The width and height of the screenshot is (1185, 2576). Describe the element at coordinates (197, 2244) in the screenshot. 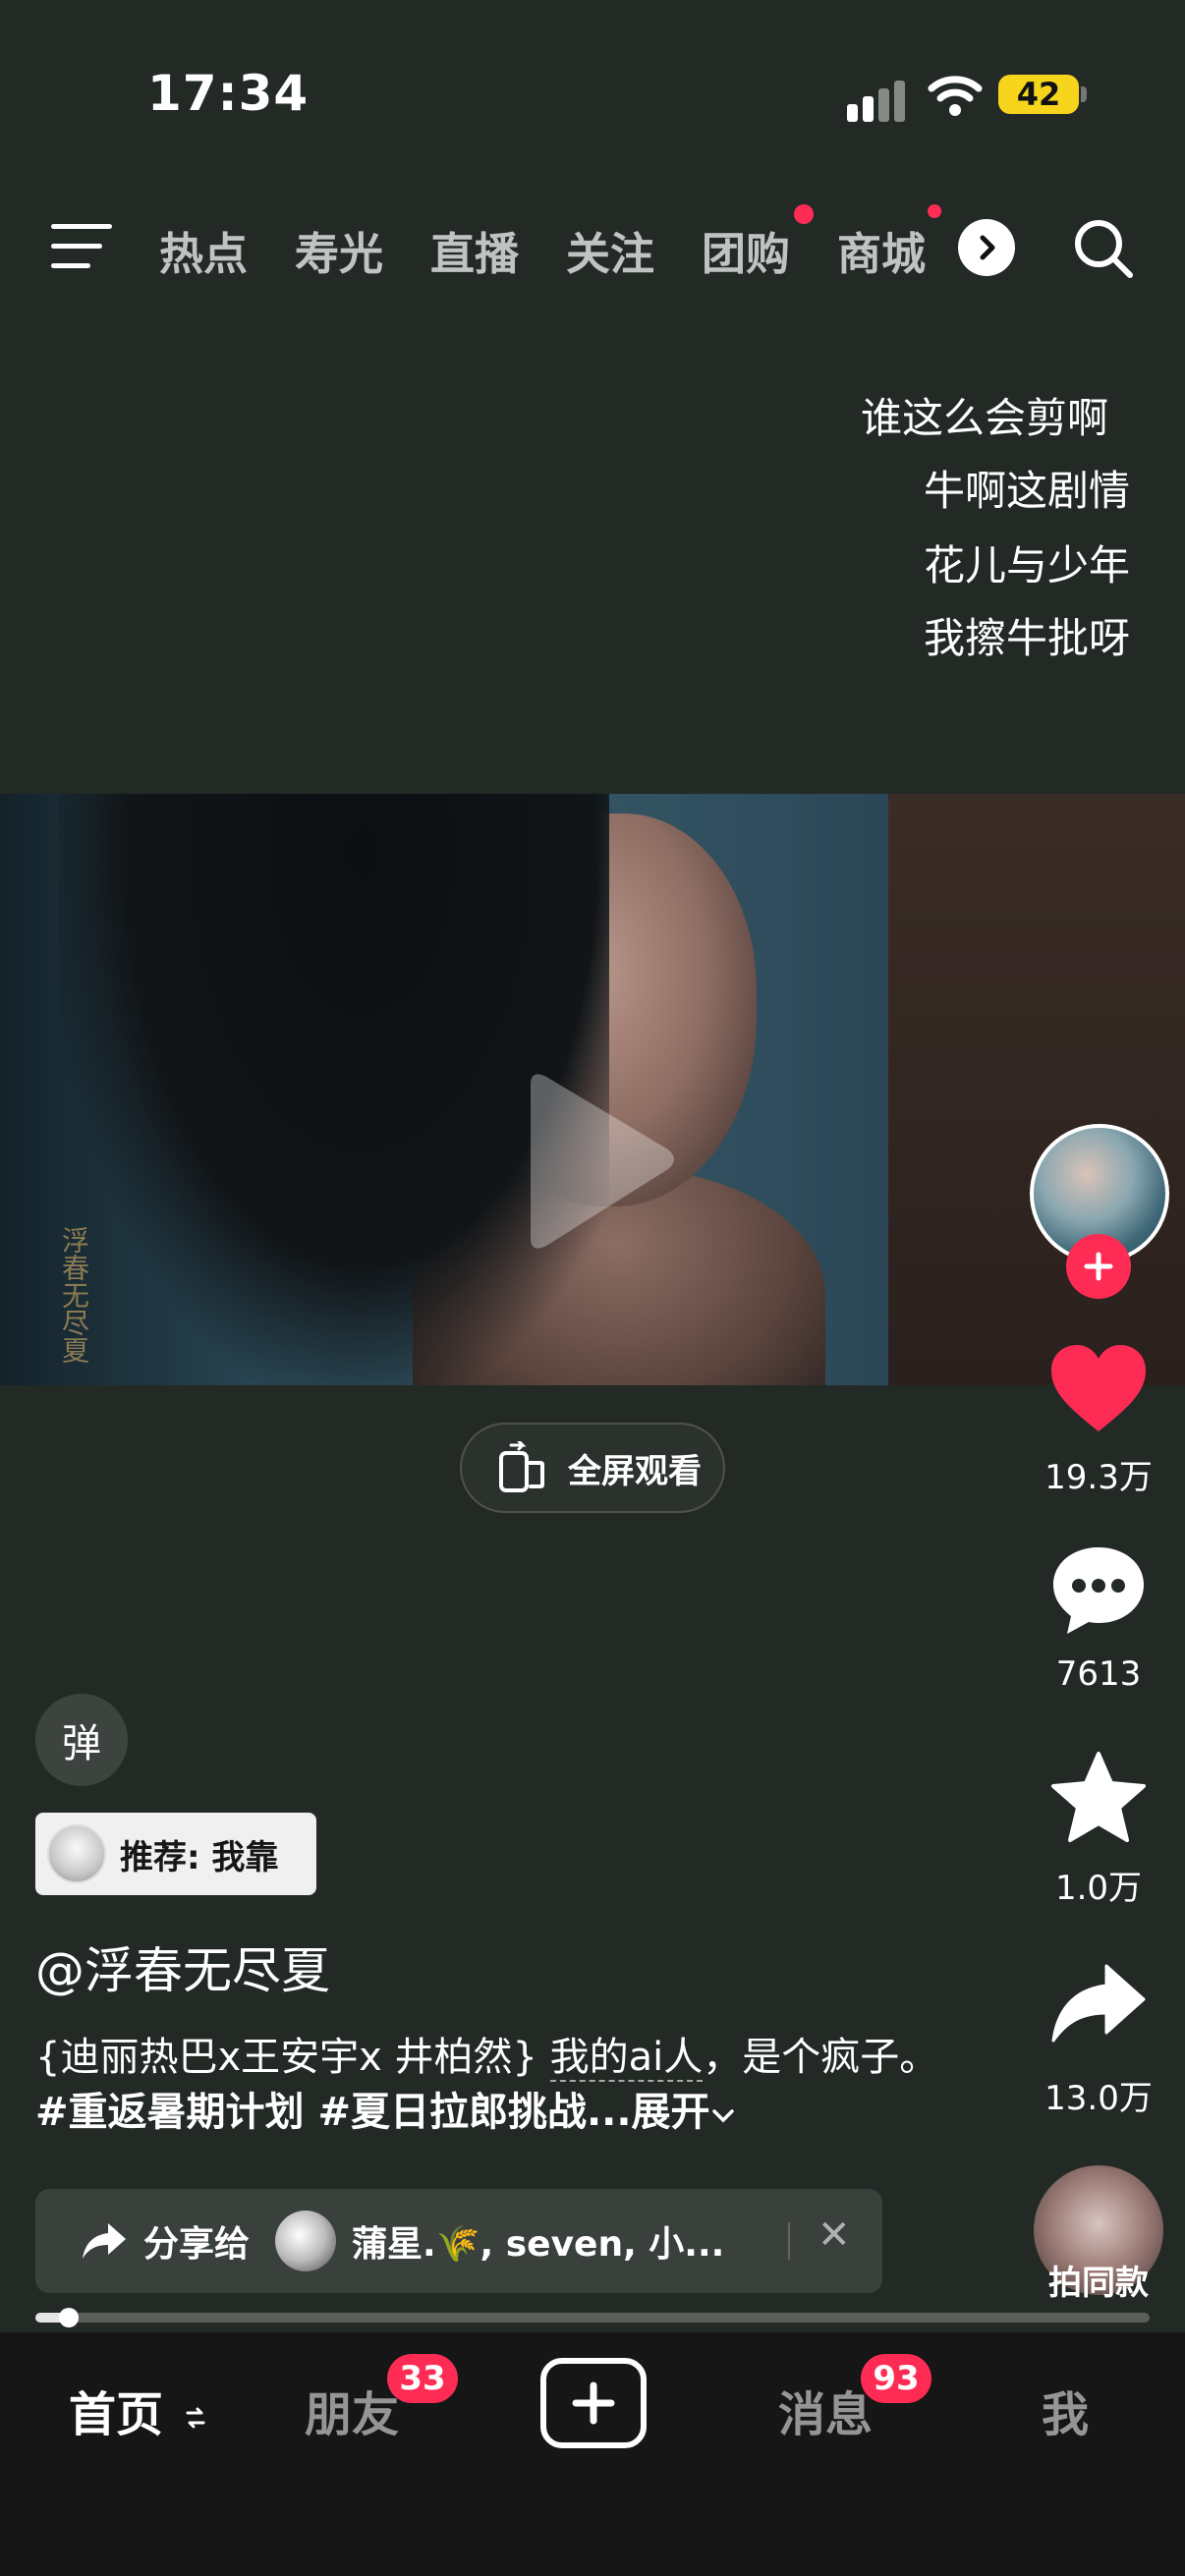

I see `share-to-label: 分享给` at that location.